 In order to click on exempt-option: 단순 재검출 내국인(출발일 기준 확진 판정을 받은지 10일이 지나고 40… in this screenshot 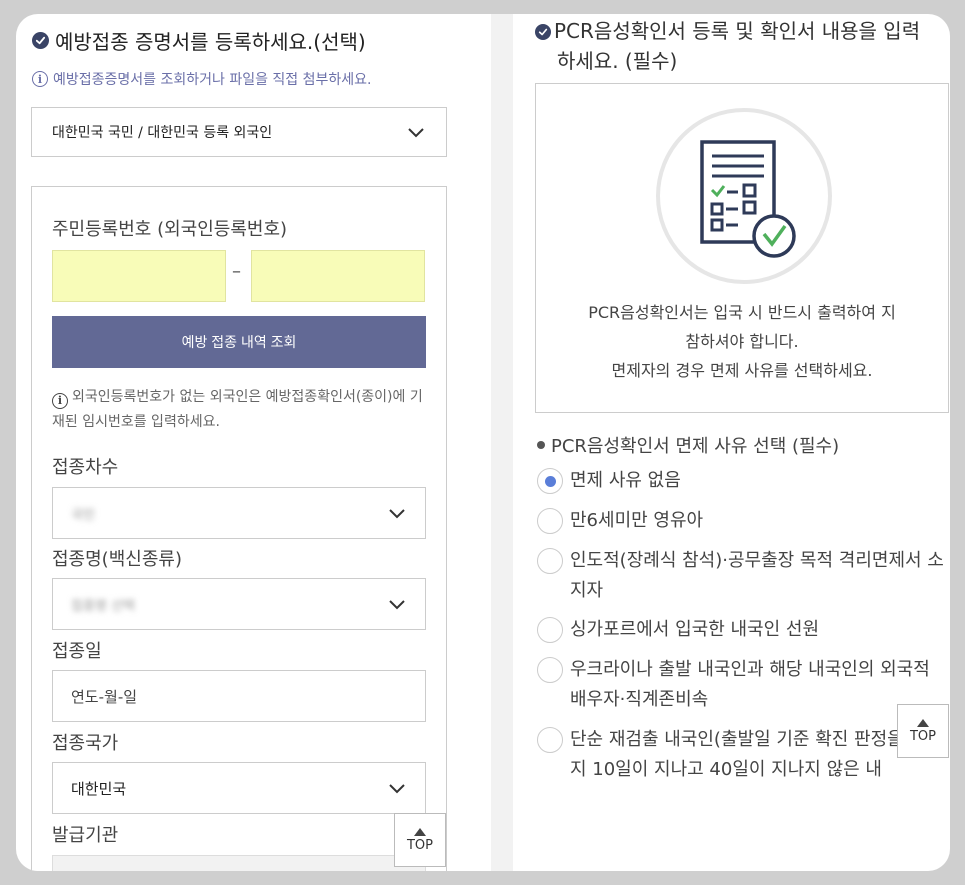, I will do `click(742, 755)`.